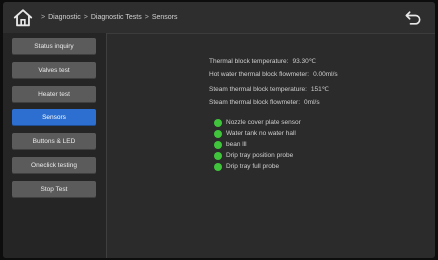 This screenshot has width=438, height=260. Describe the element at coordinates (249, 61) in the screenshot. I see `reading-label: Thermal block temperature:` at that location.